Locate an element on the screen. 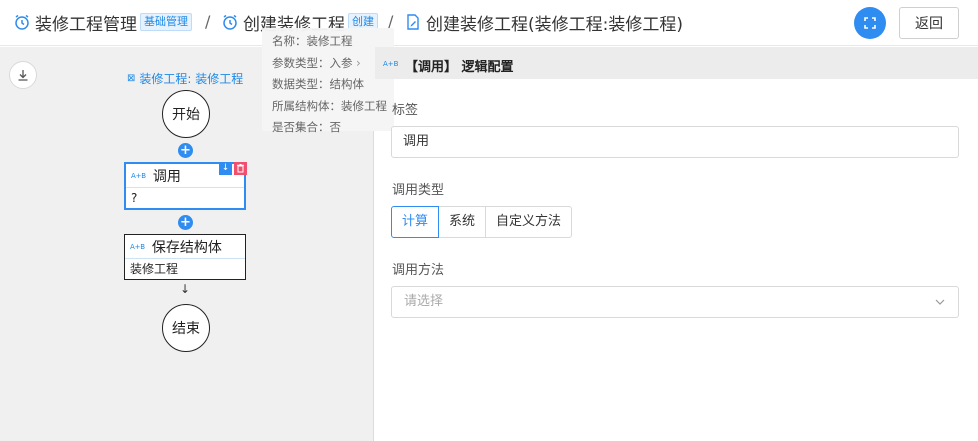 This screenshot has width=978, height=441. call-type-option-system: 系统 is located at coordinates (462, 222).